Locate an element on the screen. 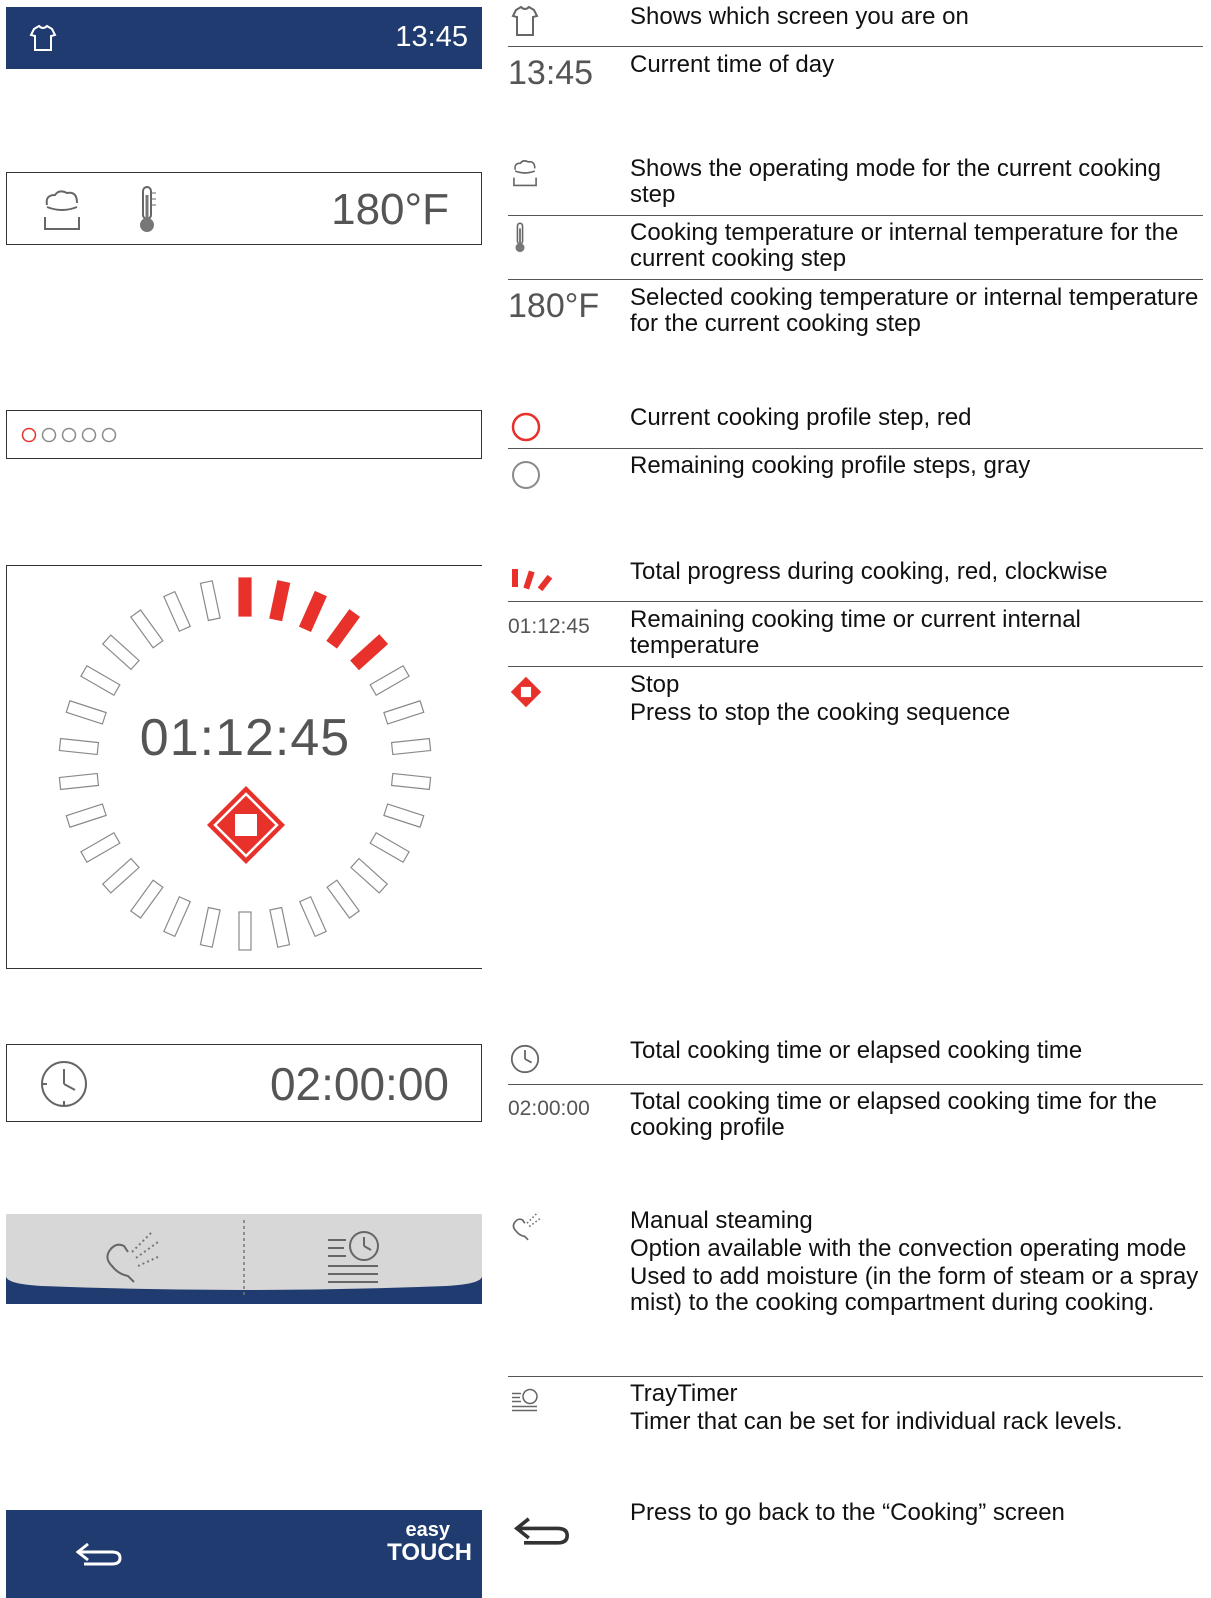 This screenshot has width=1211, height=1598. traytimer-button is located at coordinates (354, 1257).